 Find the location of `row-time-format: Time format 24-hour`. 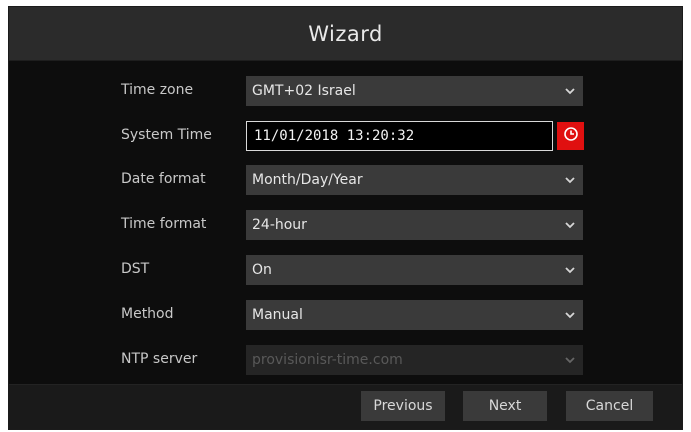

row-time-format: Time format 24-hour is located at coordinates (345, 225).